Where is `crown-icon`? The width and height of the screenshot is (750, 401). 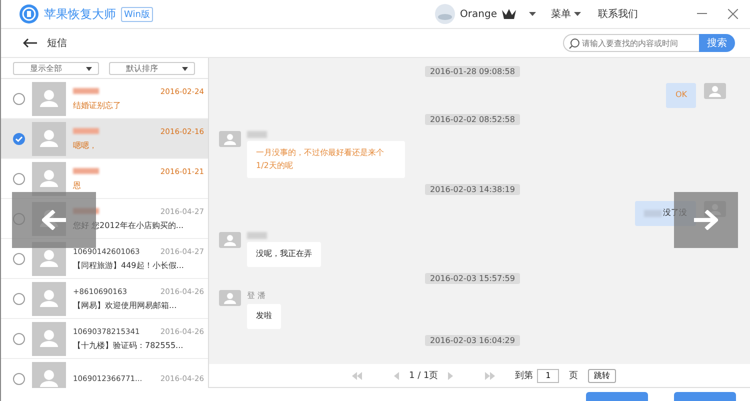
crown-icon is located at coordinates (509, 14).